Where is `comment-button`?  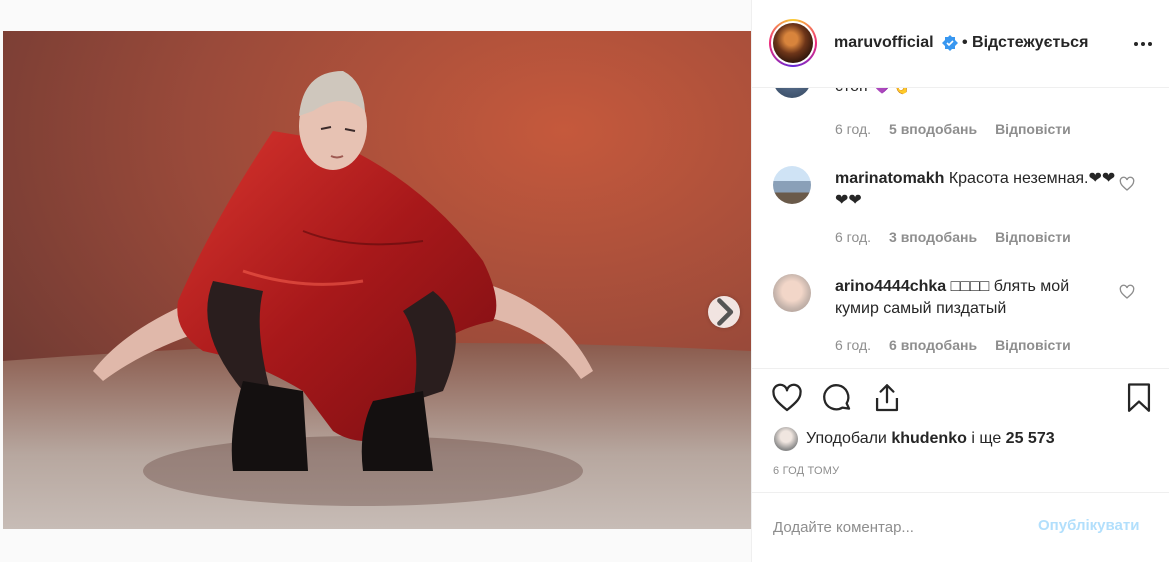
comment-button is located at coordinates (837, 398).